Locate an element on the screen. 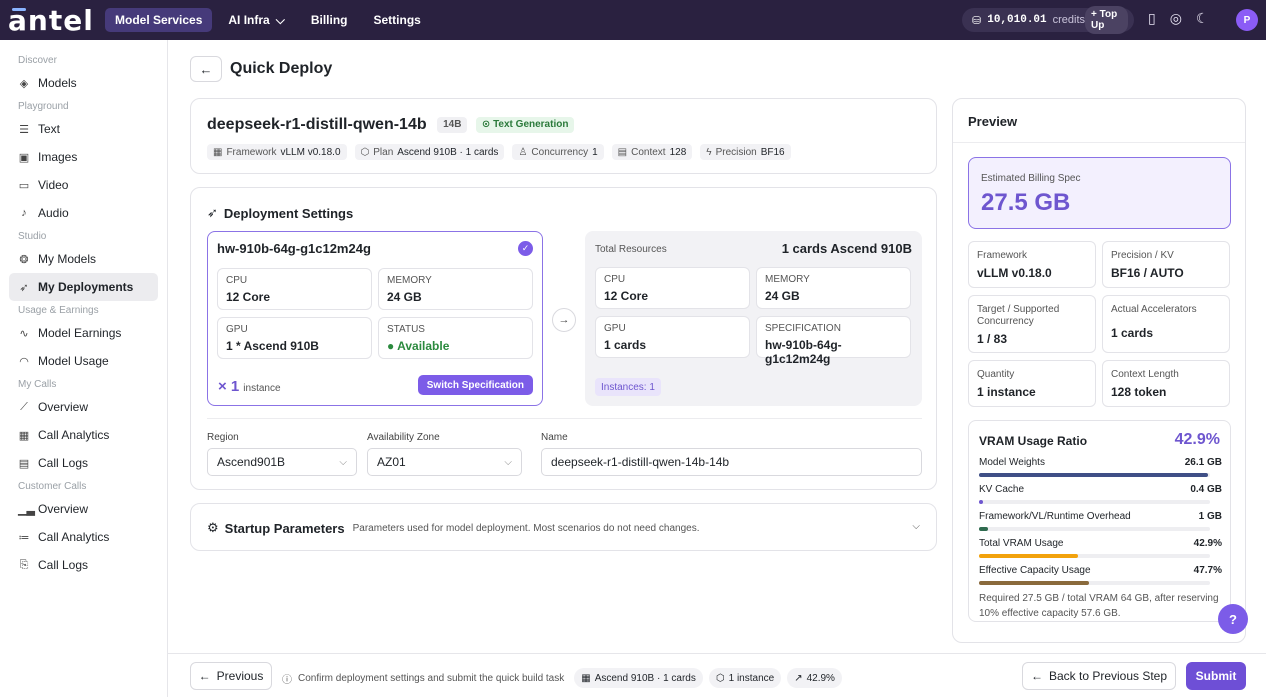 This screenshot has width=1266, height=697. vram-row: Model Weights 26.1 GB is located at coordinates (1100, 467).